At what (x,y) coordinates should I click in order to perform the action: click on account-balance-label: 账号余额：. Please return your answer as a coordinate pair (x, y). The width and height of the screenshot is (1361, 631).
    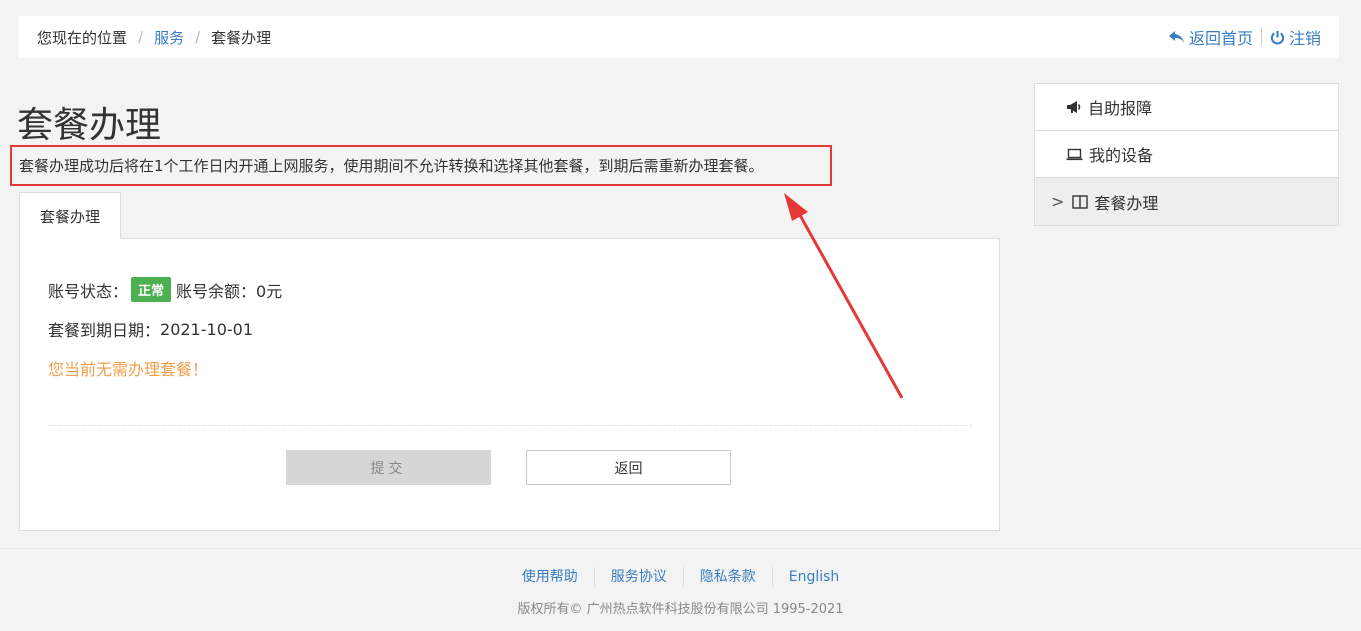
    Looking at the image, I should click on (216, 291).